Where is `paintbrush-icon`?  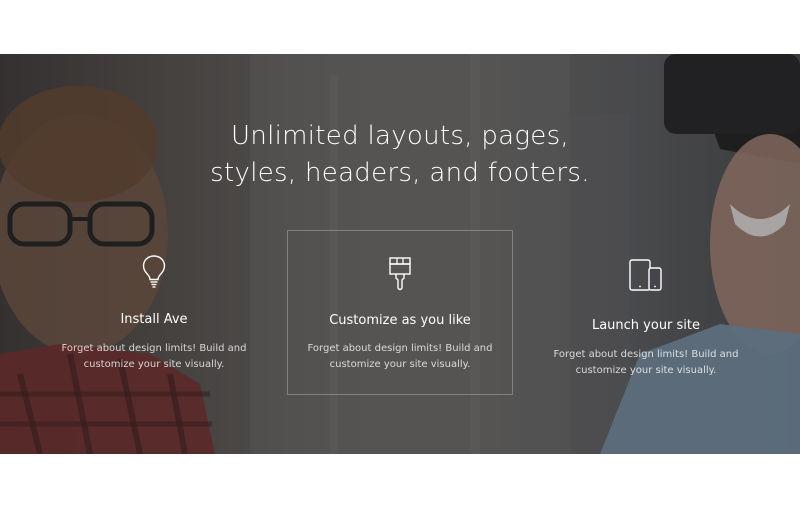
paintbrush-icon is located at coordinates (400, 274).